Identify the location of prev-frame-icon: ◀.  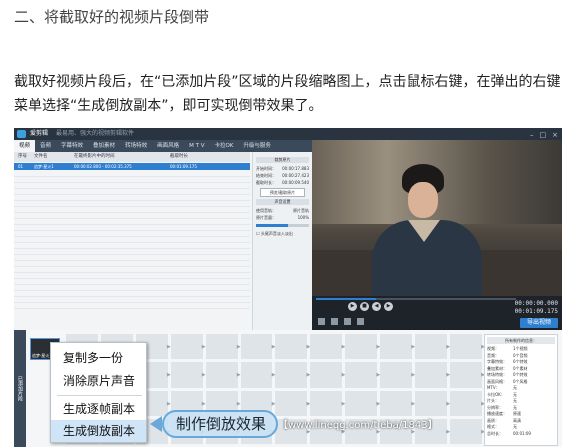
(376, 306).